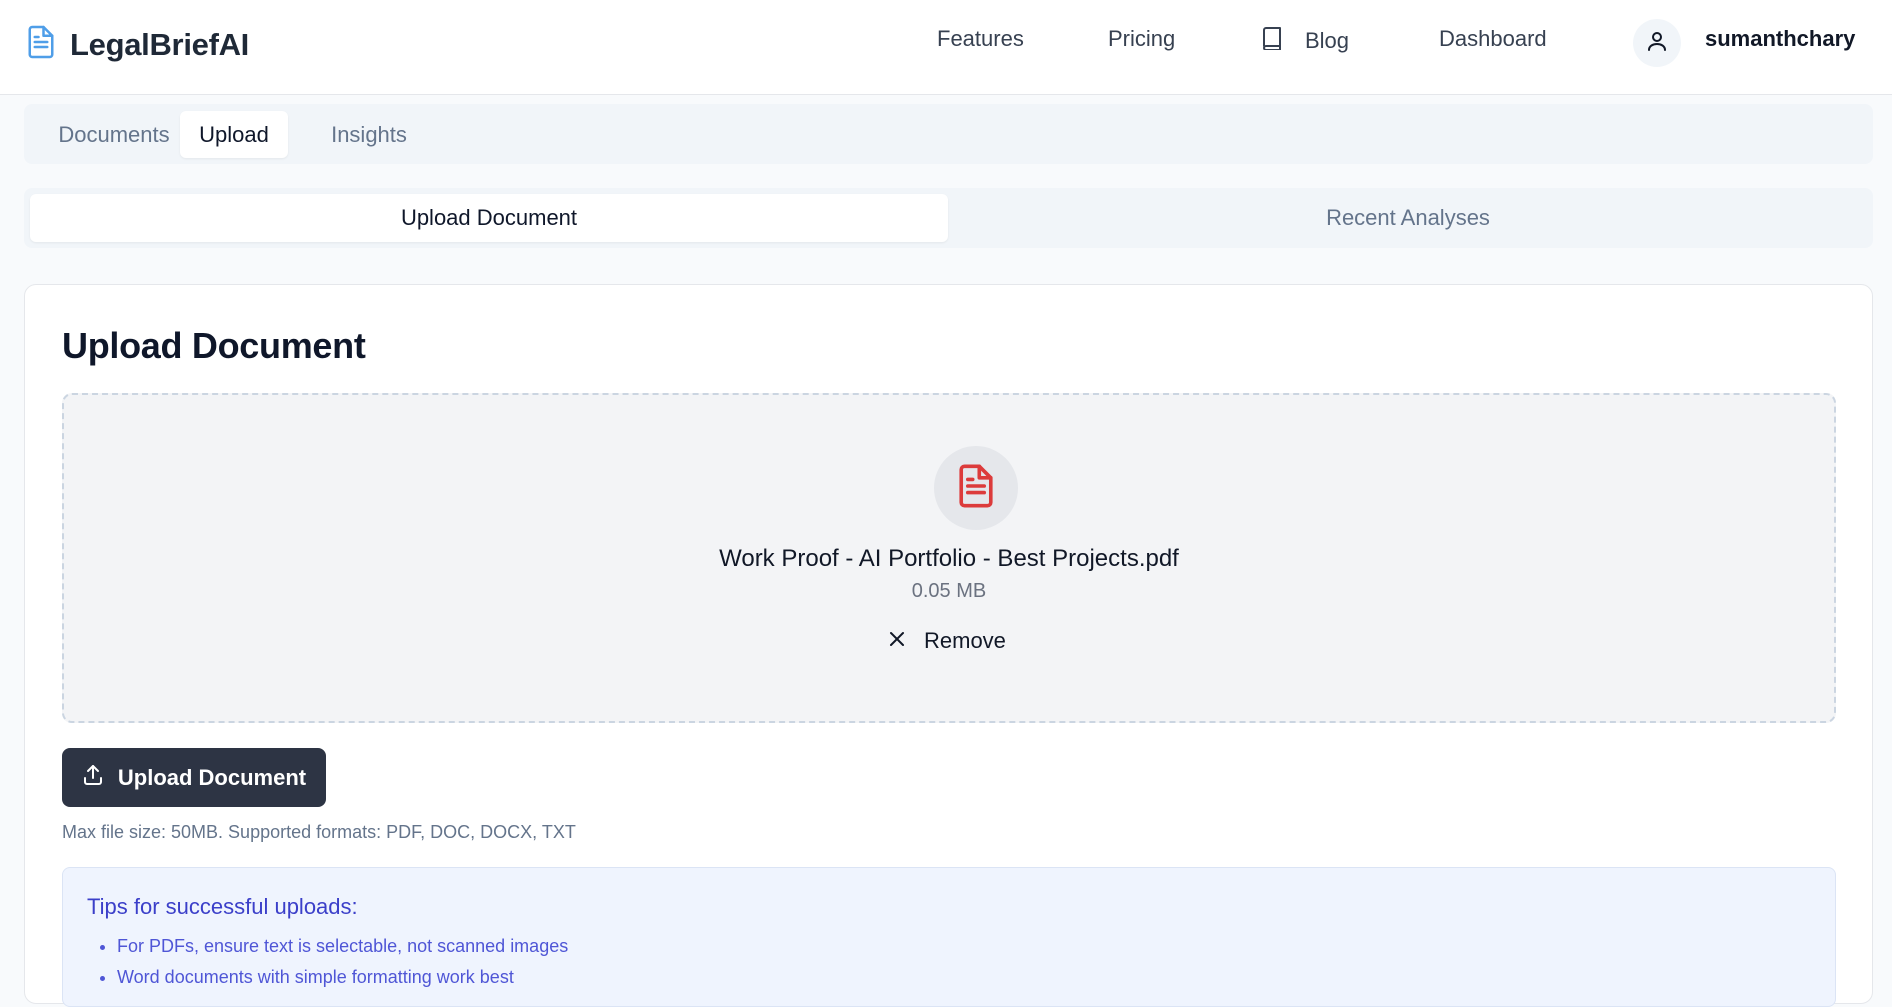 Image resolution: width=1892 pixels, height=1007 pixels. I want to click on user-icon, so click(1657, 43).